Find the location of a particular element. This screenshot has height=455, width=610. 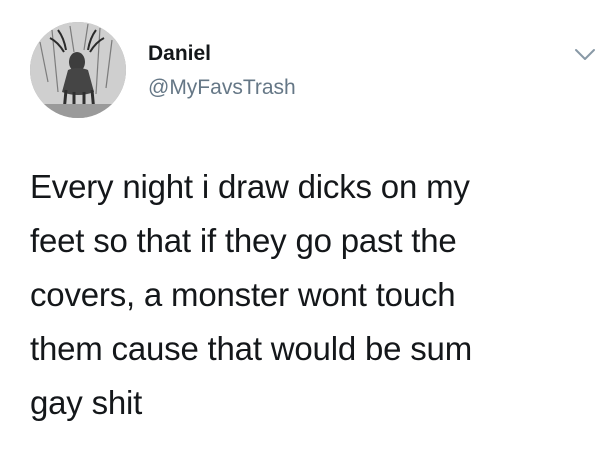

avatar is located at coordinates (78, 70).